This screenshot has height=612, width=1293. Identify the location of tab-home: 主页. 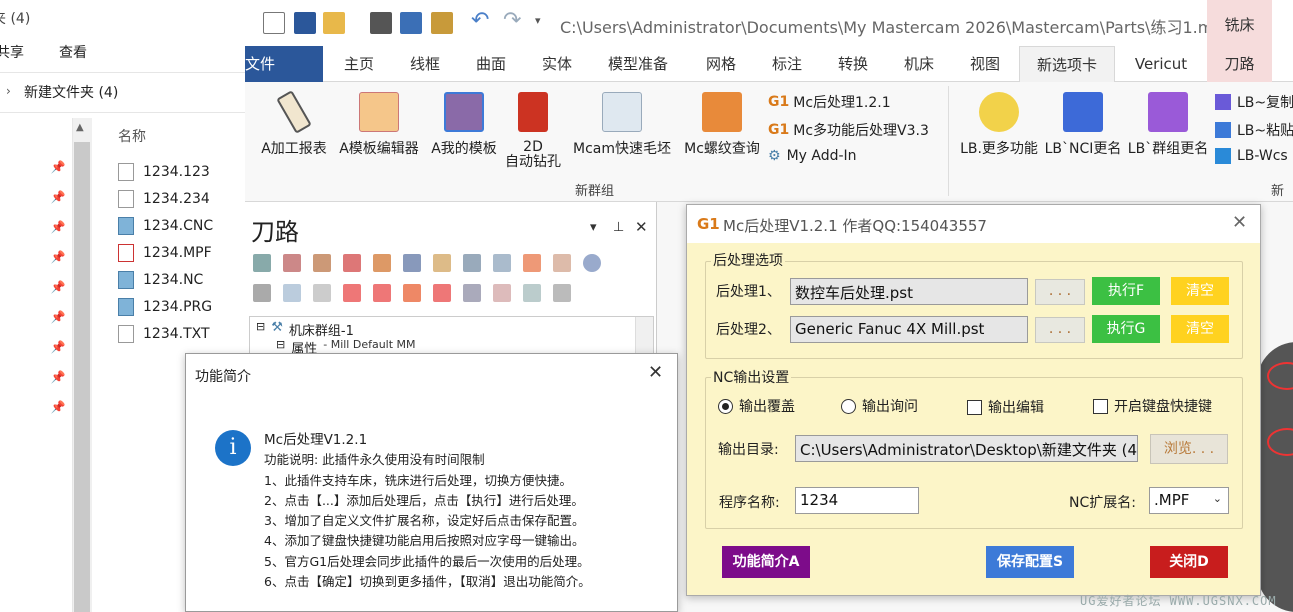
(359, 64).